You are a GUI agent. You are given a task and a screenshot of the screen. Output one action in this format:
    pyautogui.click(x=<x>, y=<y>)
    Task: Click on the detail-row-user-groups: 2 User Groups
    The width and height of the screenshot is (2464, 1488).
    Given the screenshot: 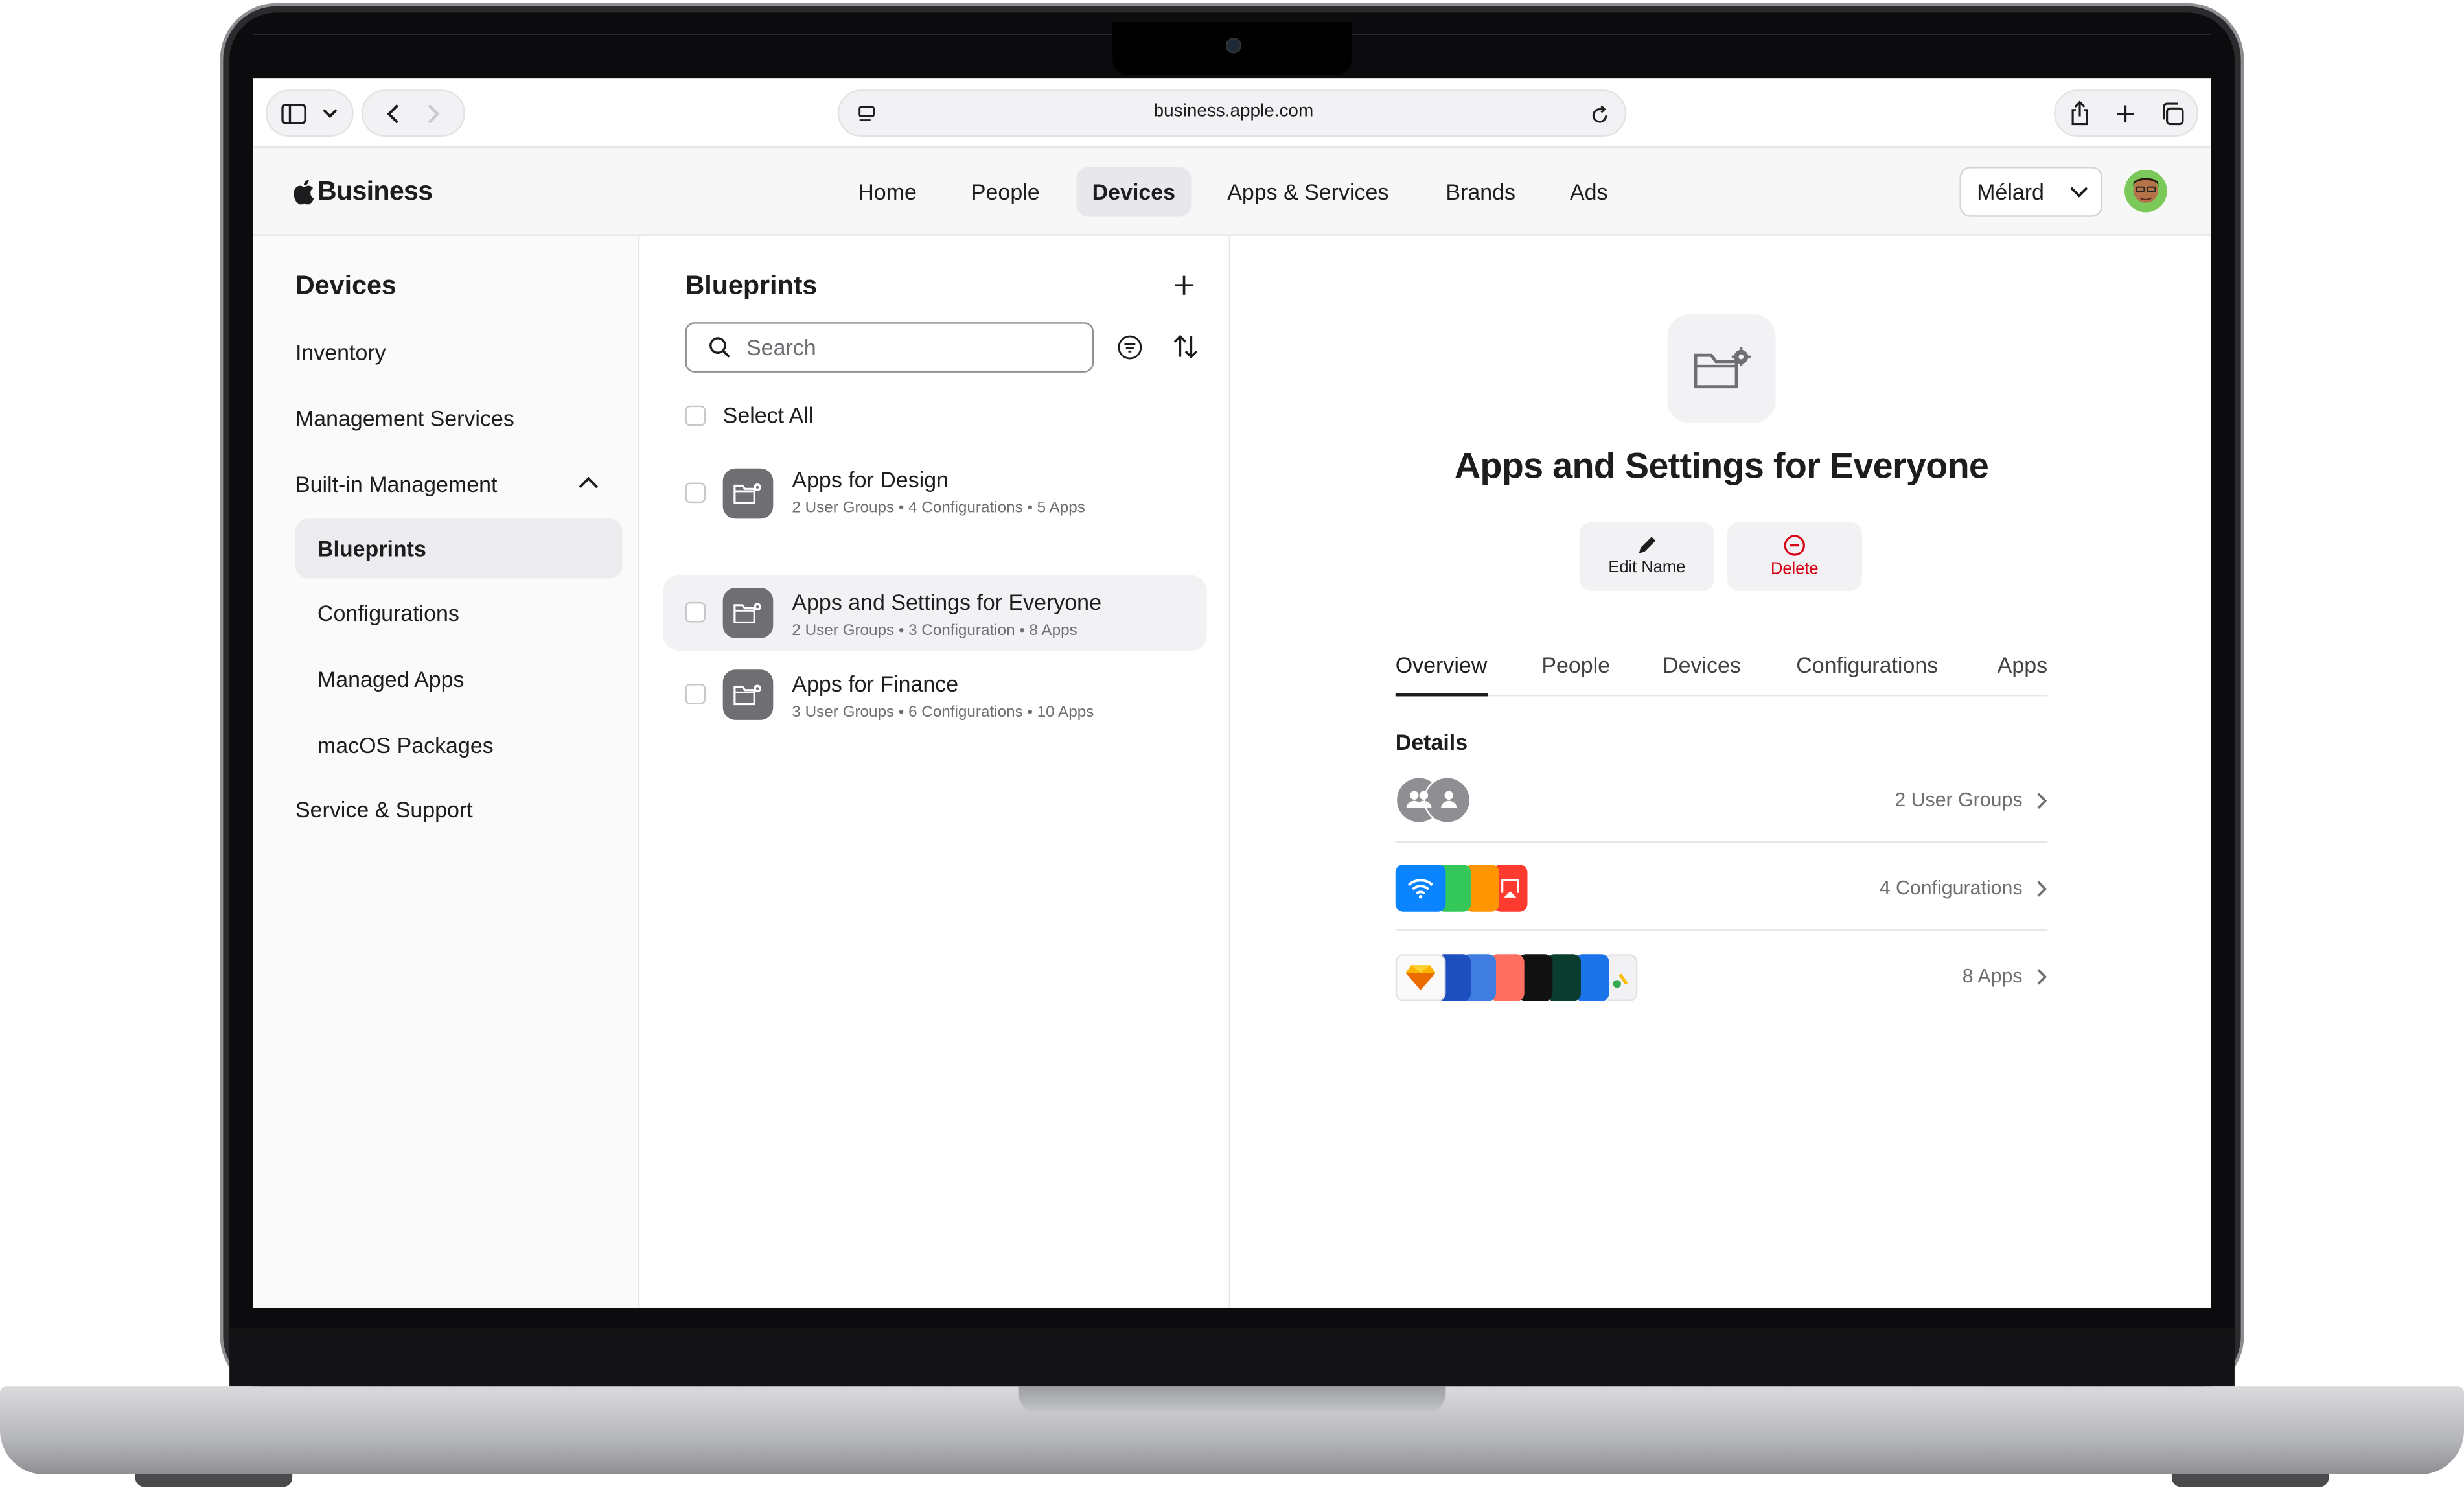 What is the action you would take?
    pyautogui.click(x=1721, y=798)
    